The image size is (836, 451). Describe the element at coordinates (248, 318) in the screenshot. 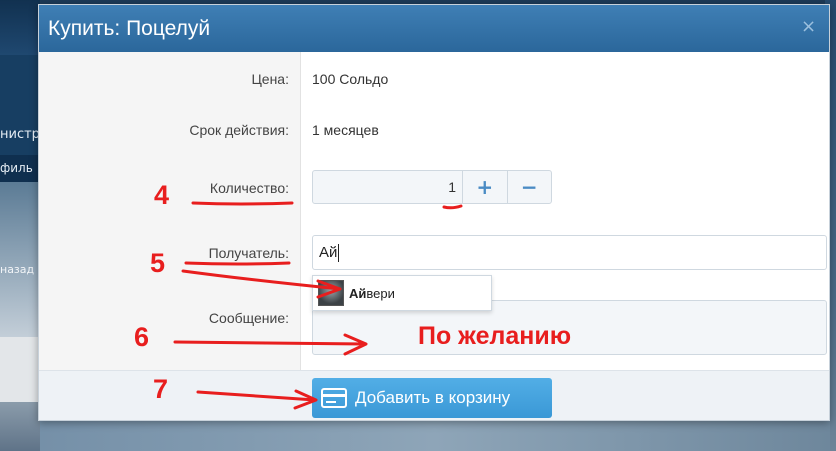

I see `message-label: Сообщение:` at that location.